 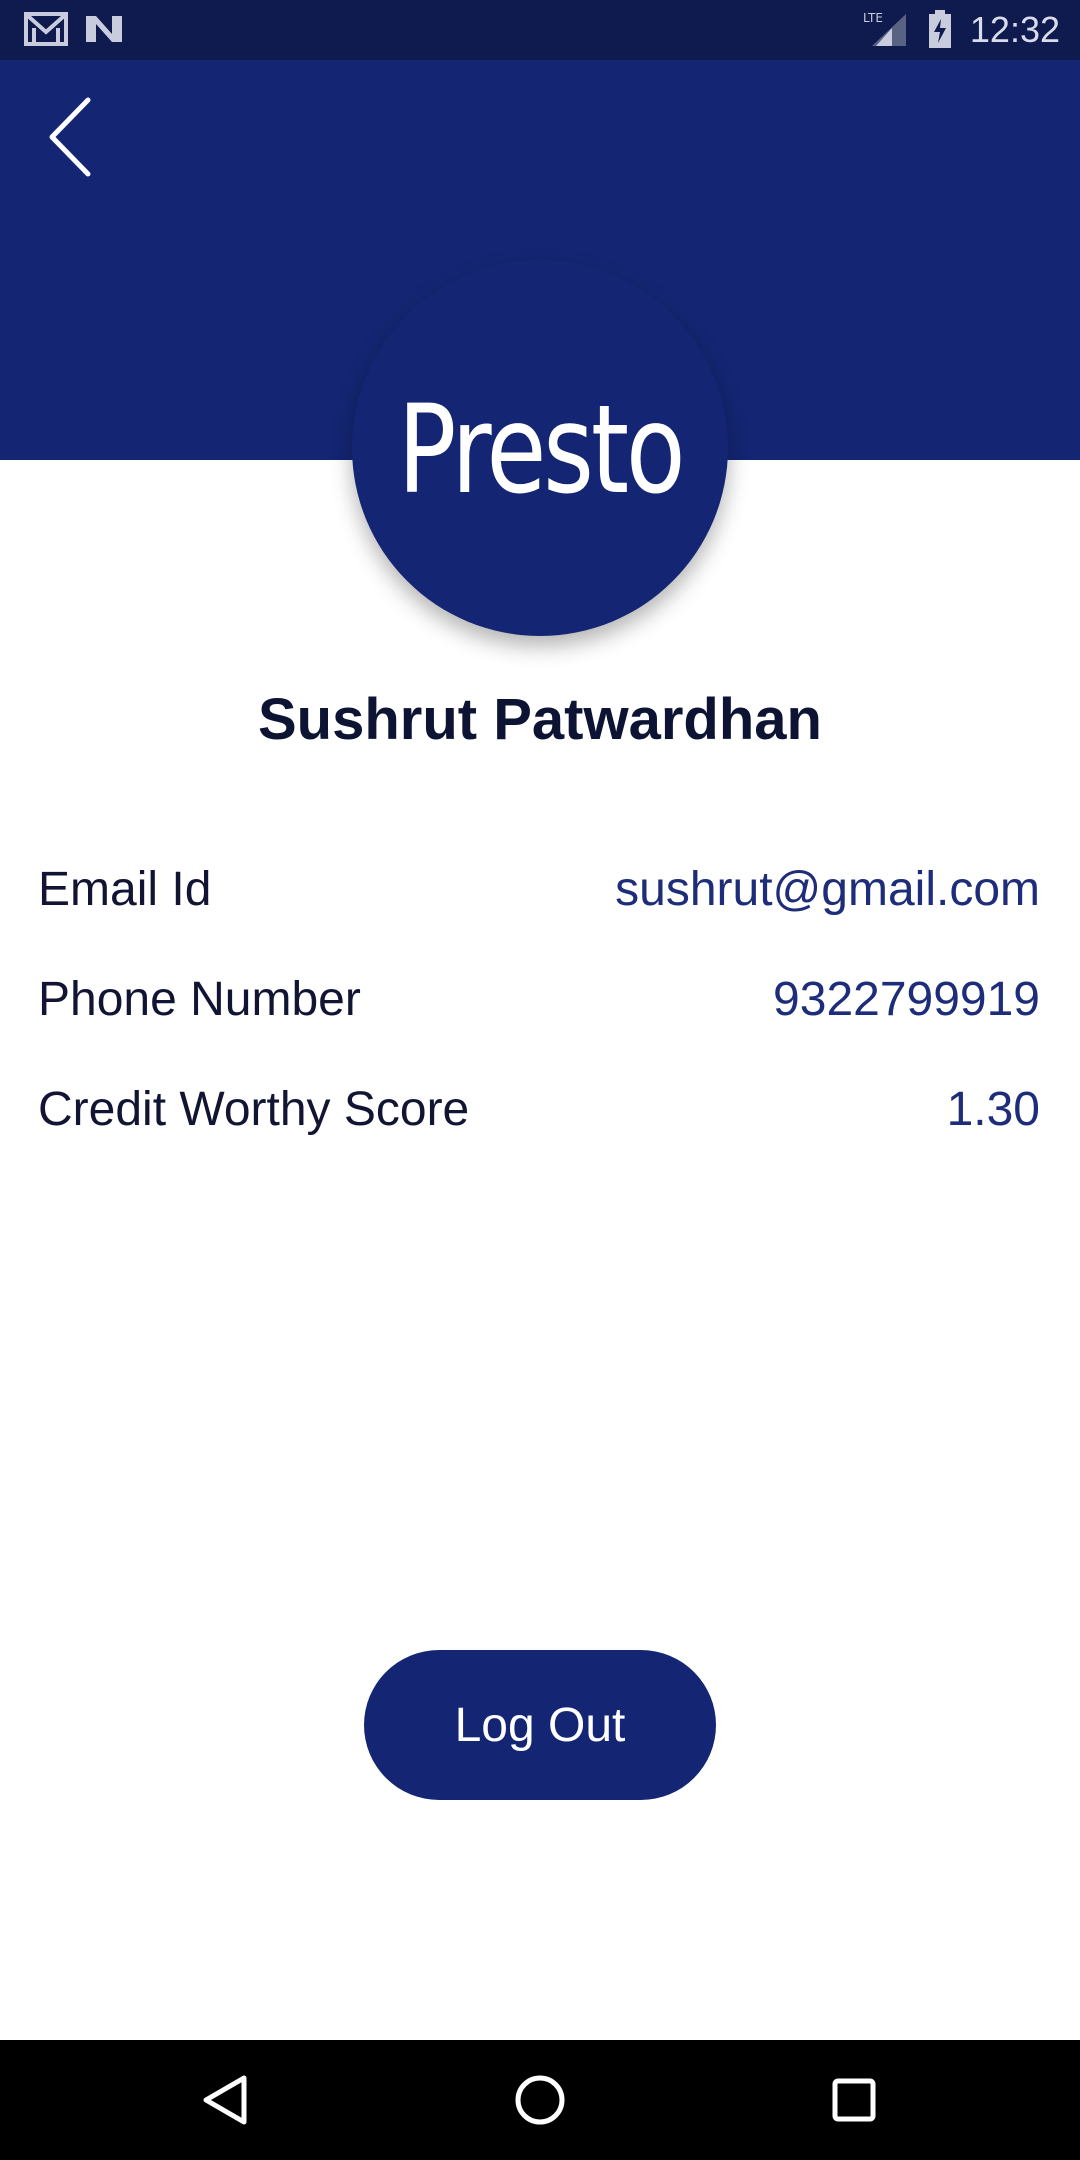 I want to click on user-name: Sushrut Patwardhan, so click(x=540, y=719).